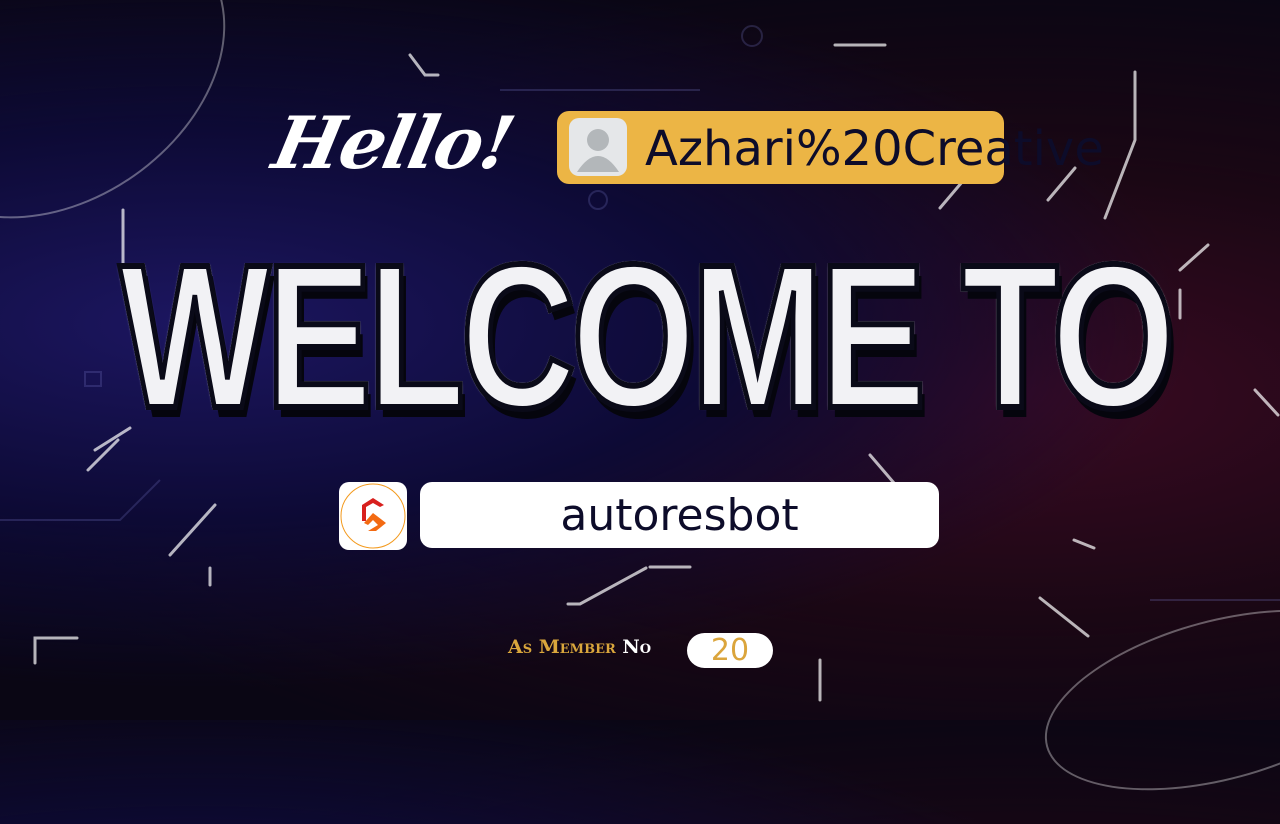 The image size is (1280, 824). I want to click on username-text: Azhari%20Creative, so click(874, 149).